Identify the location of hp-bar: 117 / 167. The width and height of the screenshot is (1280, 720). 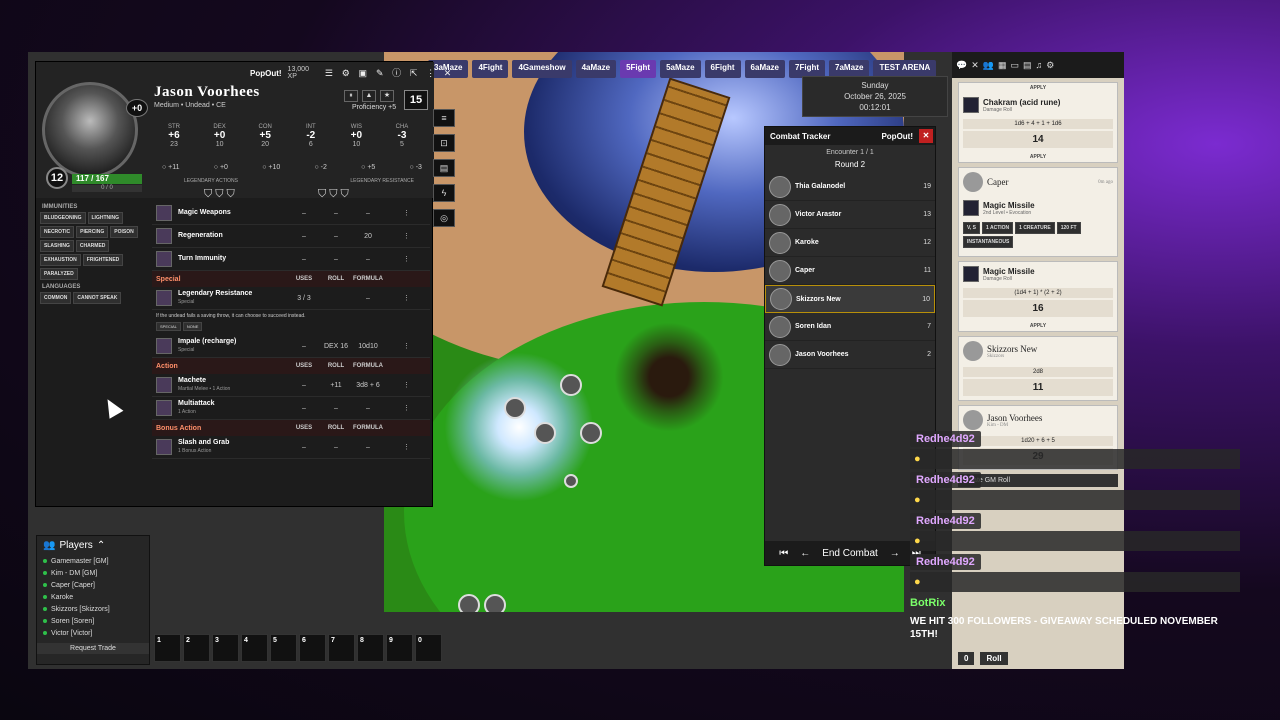
(107, 179).